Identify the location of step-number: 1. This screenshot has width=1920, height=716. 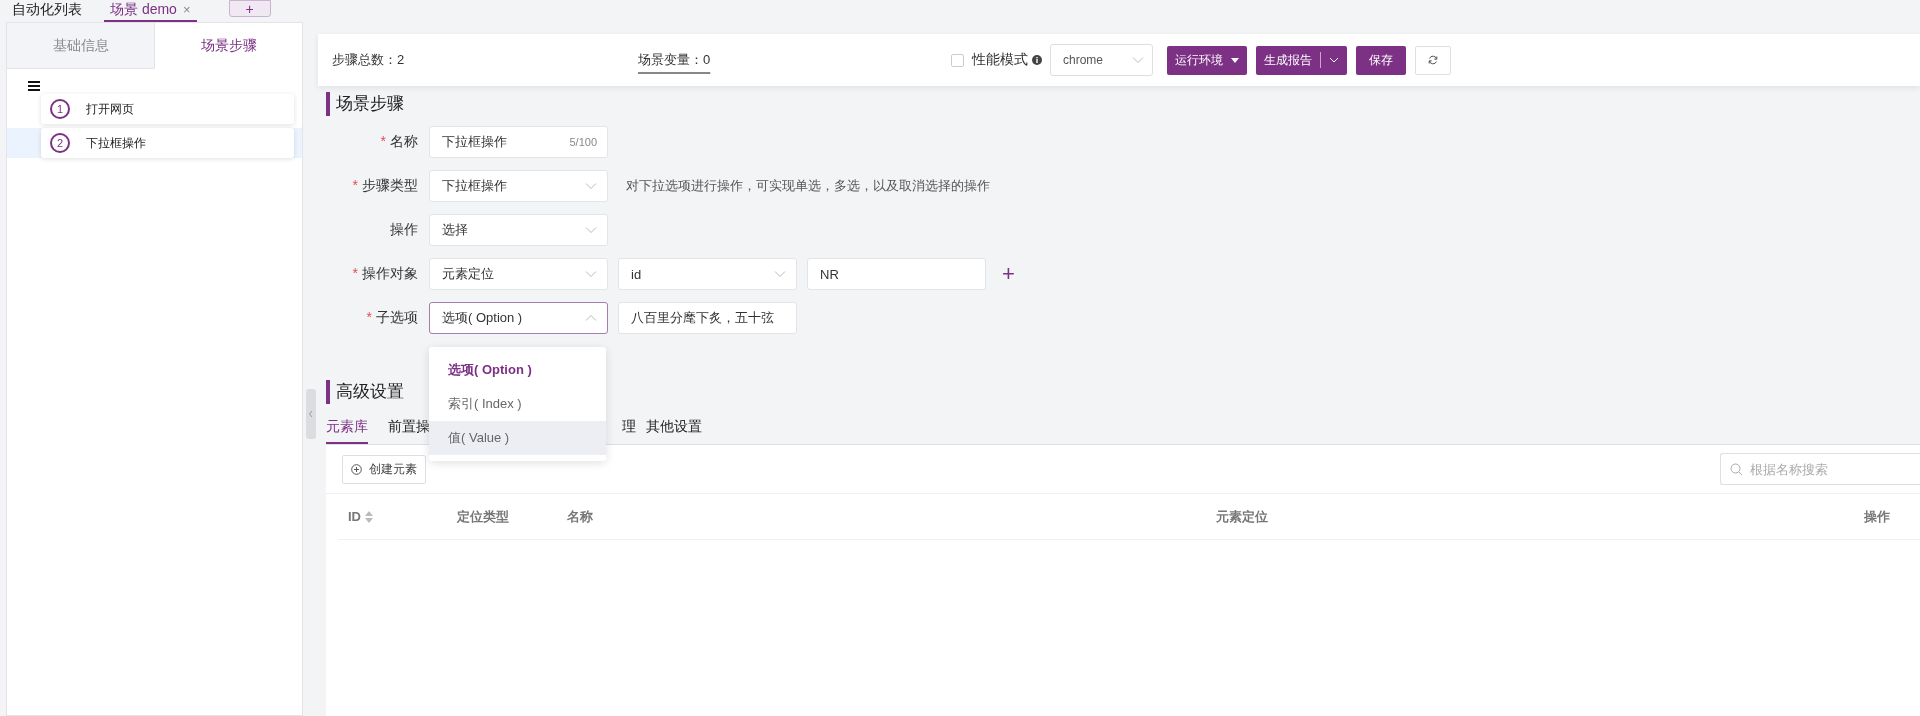
(60, 109).